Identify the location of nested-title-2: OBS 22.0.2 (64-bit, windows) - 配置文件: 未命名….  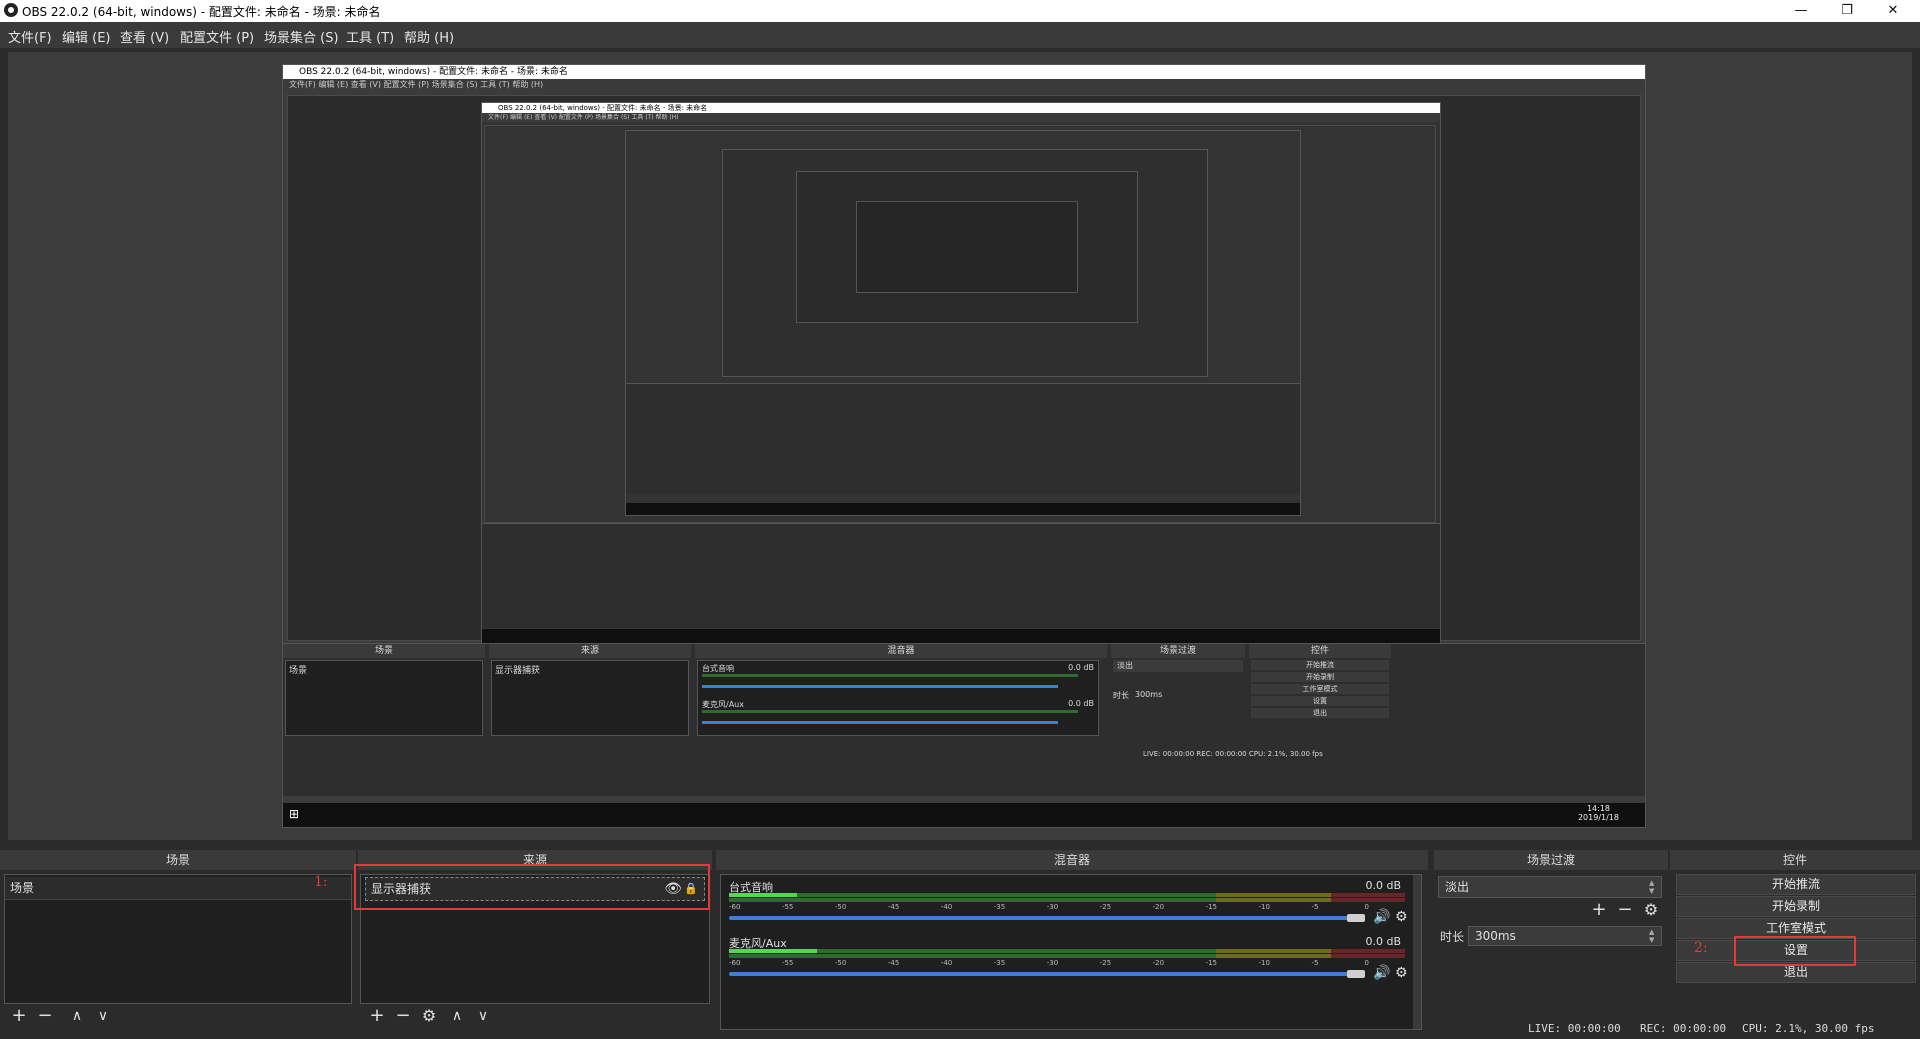
(961, 108).